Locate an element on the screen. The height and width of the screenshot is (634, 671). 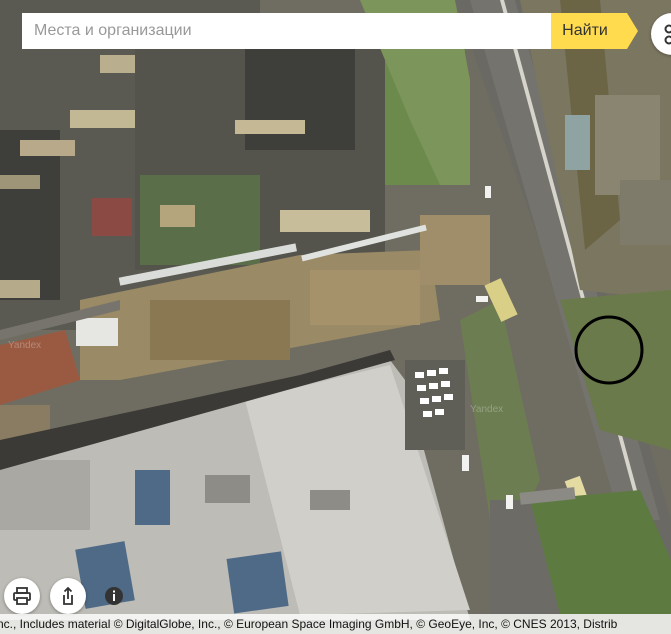
print-button is located at coordinates (22, 596).